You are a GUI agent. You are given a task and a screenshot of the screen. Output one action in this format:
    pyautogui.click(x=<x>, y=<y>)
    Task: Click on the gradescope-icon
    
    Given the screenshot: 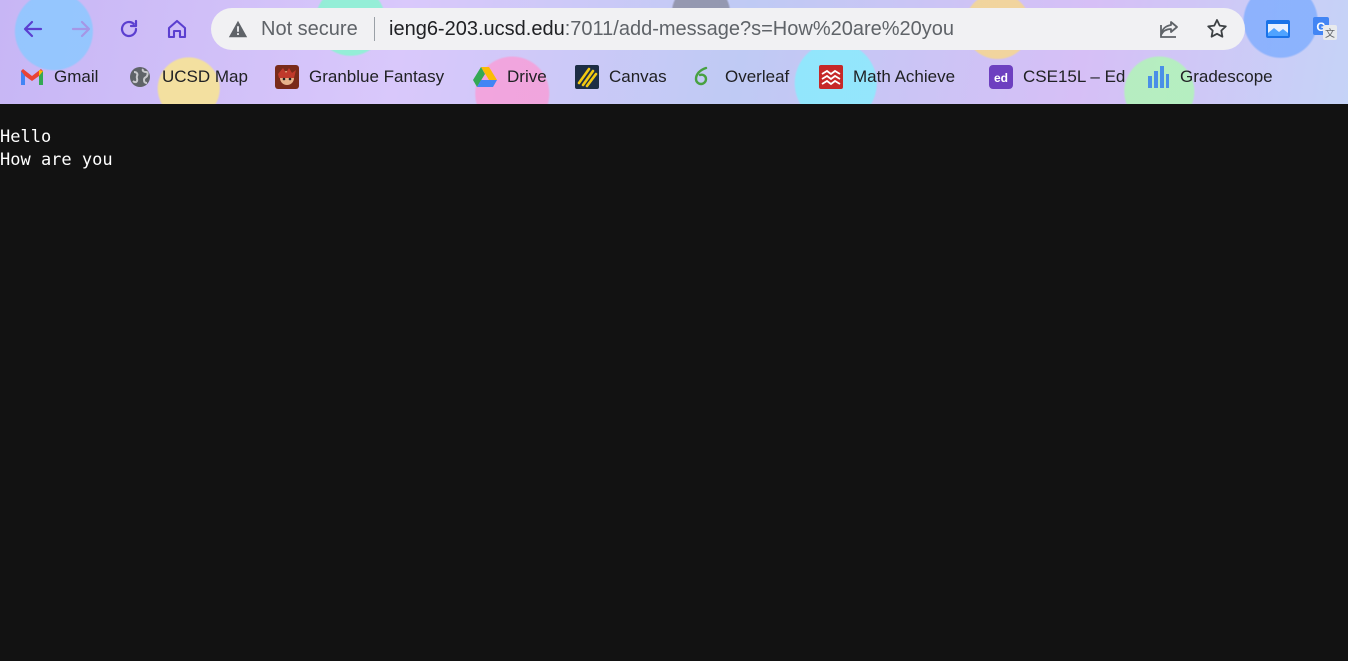 What is the action you would take?
    pyautogui.click(x=1158, y=77)
    